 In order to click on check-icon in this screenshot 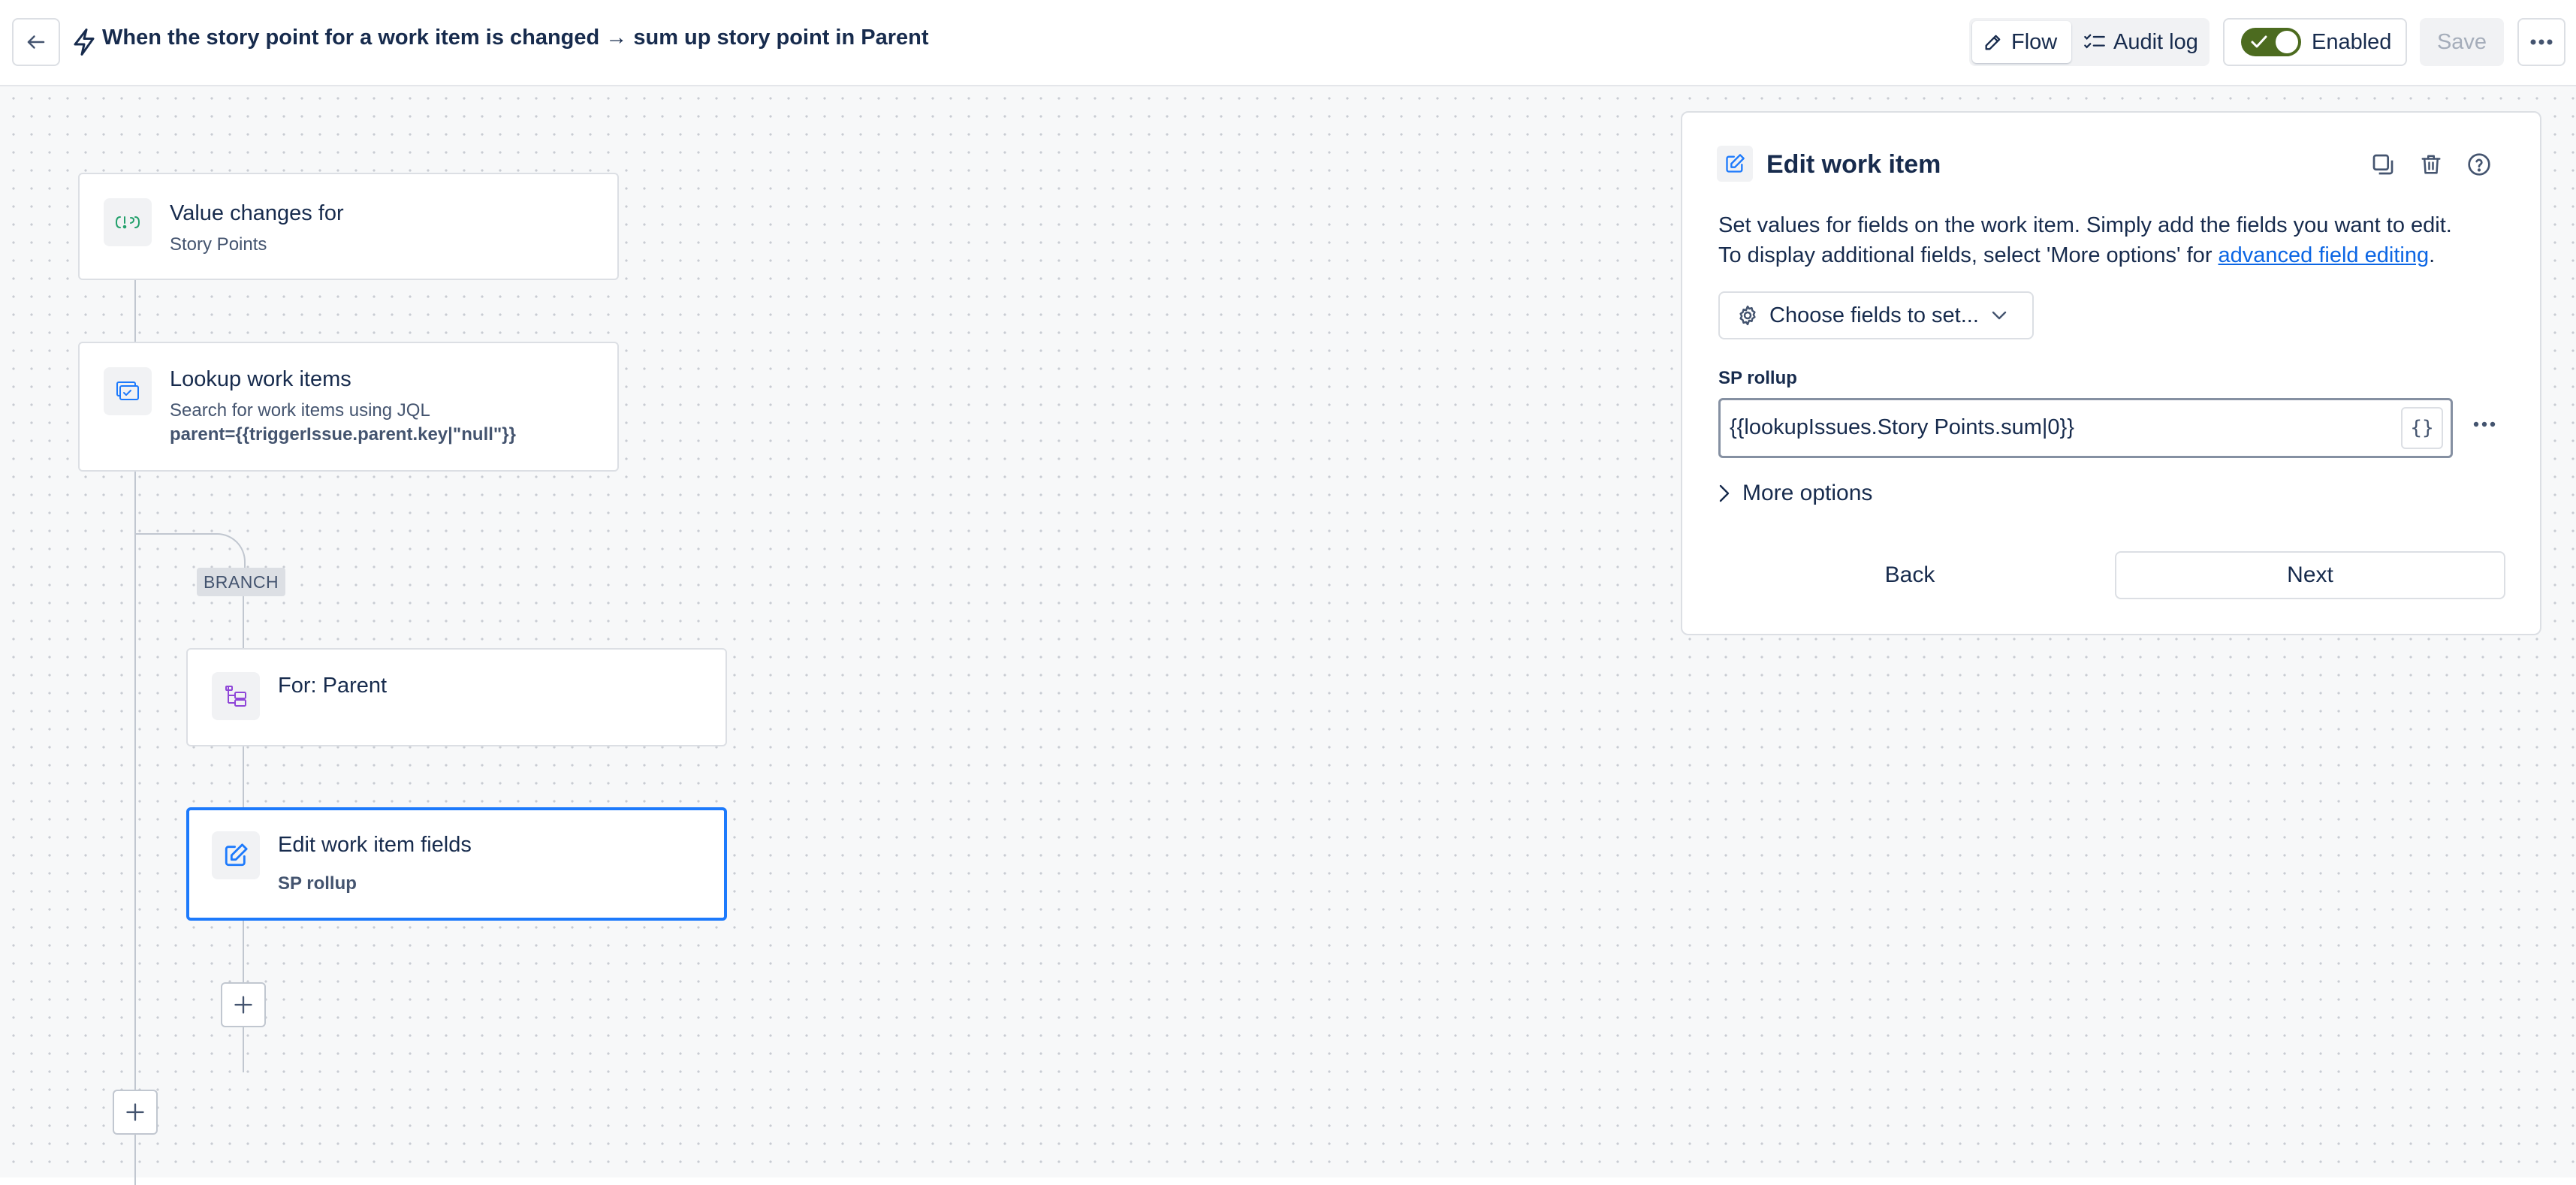, I will do `click(2259, 41)`.